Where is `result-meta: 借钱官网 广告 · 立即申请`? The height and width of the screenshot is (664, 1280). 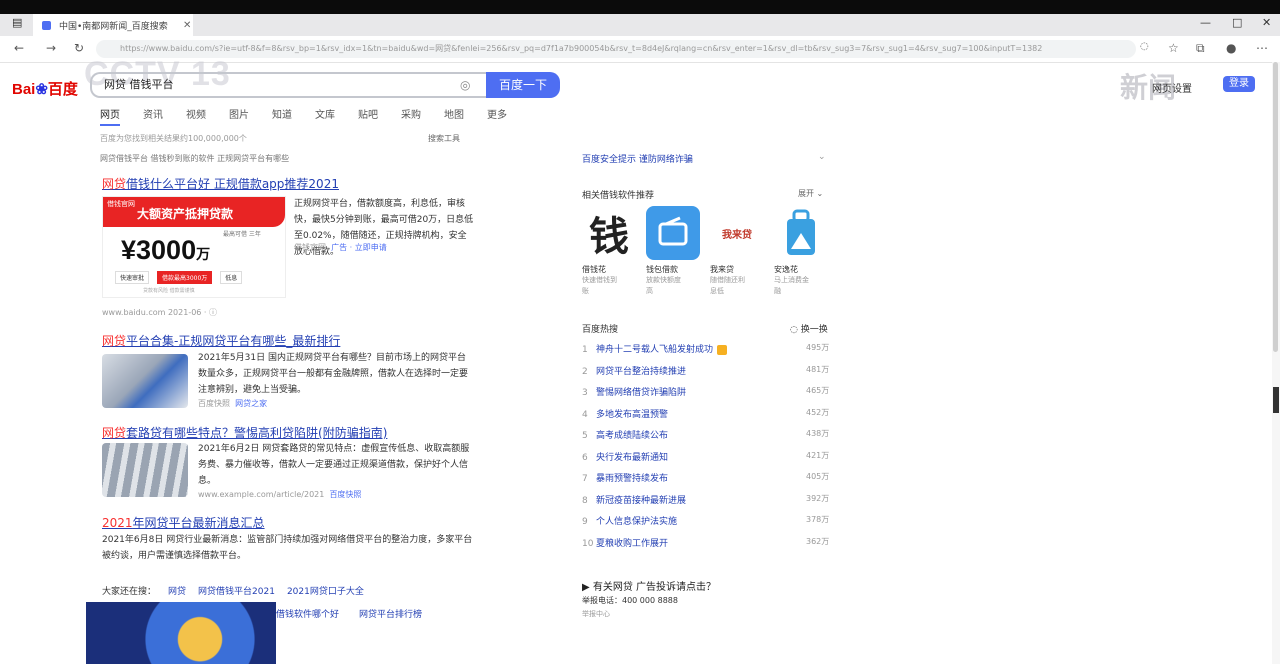
result-meta: 借钱官网 广告 · 立即申请 is located at coordinates (340, 247).